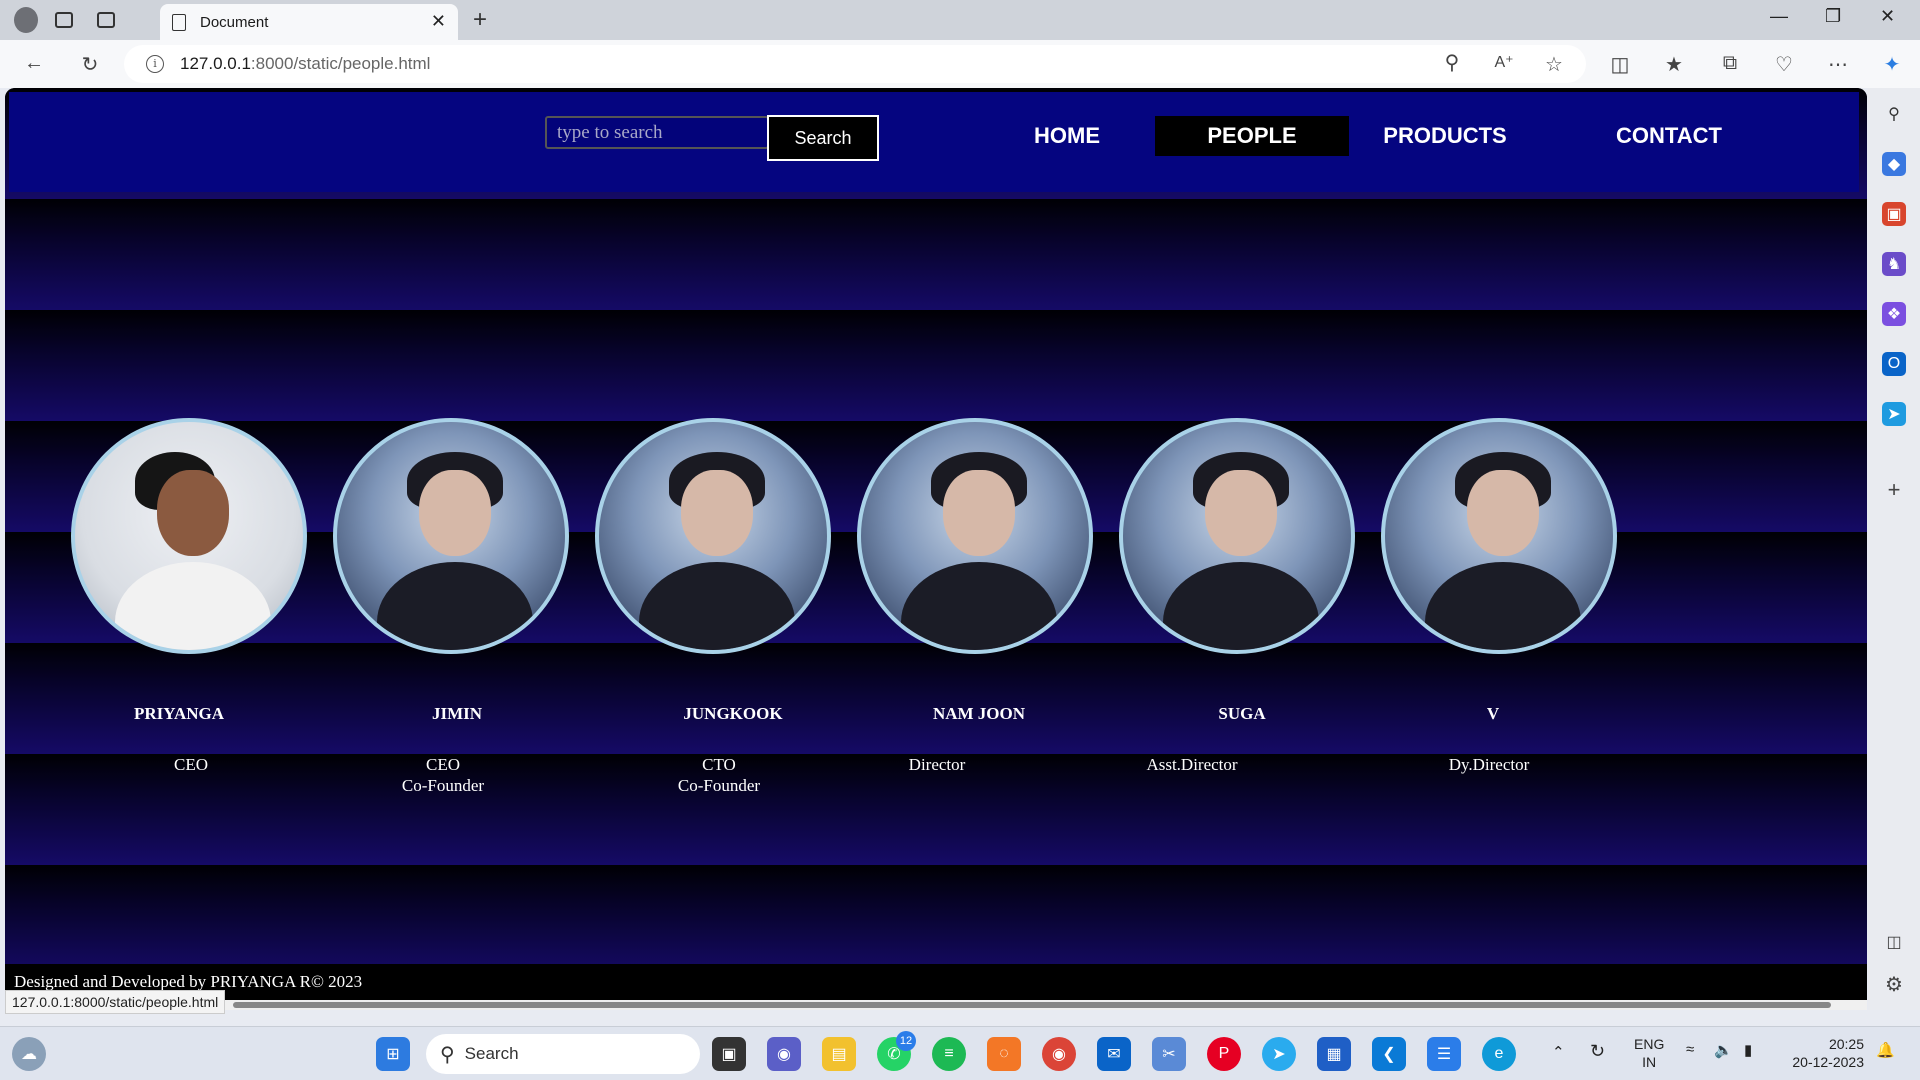 The width and height of the screenshot is (1920, 1080). What do you see at coordinates (1828, 1062) in the screenshot?
I see `clock-date: 20-12-2023` at bounding box center [1828, 1062].